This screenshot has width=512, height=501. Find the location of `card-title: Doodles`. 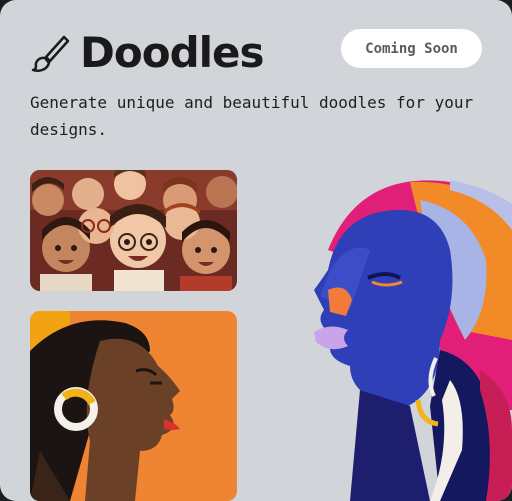

card-title: Doodles is located at coordinates (172, 52).